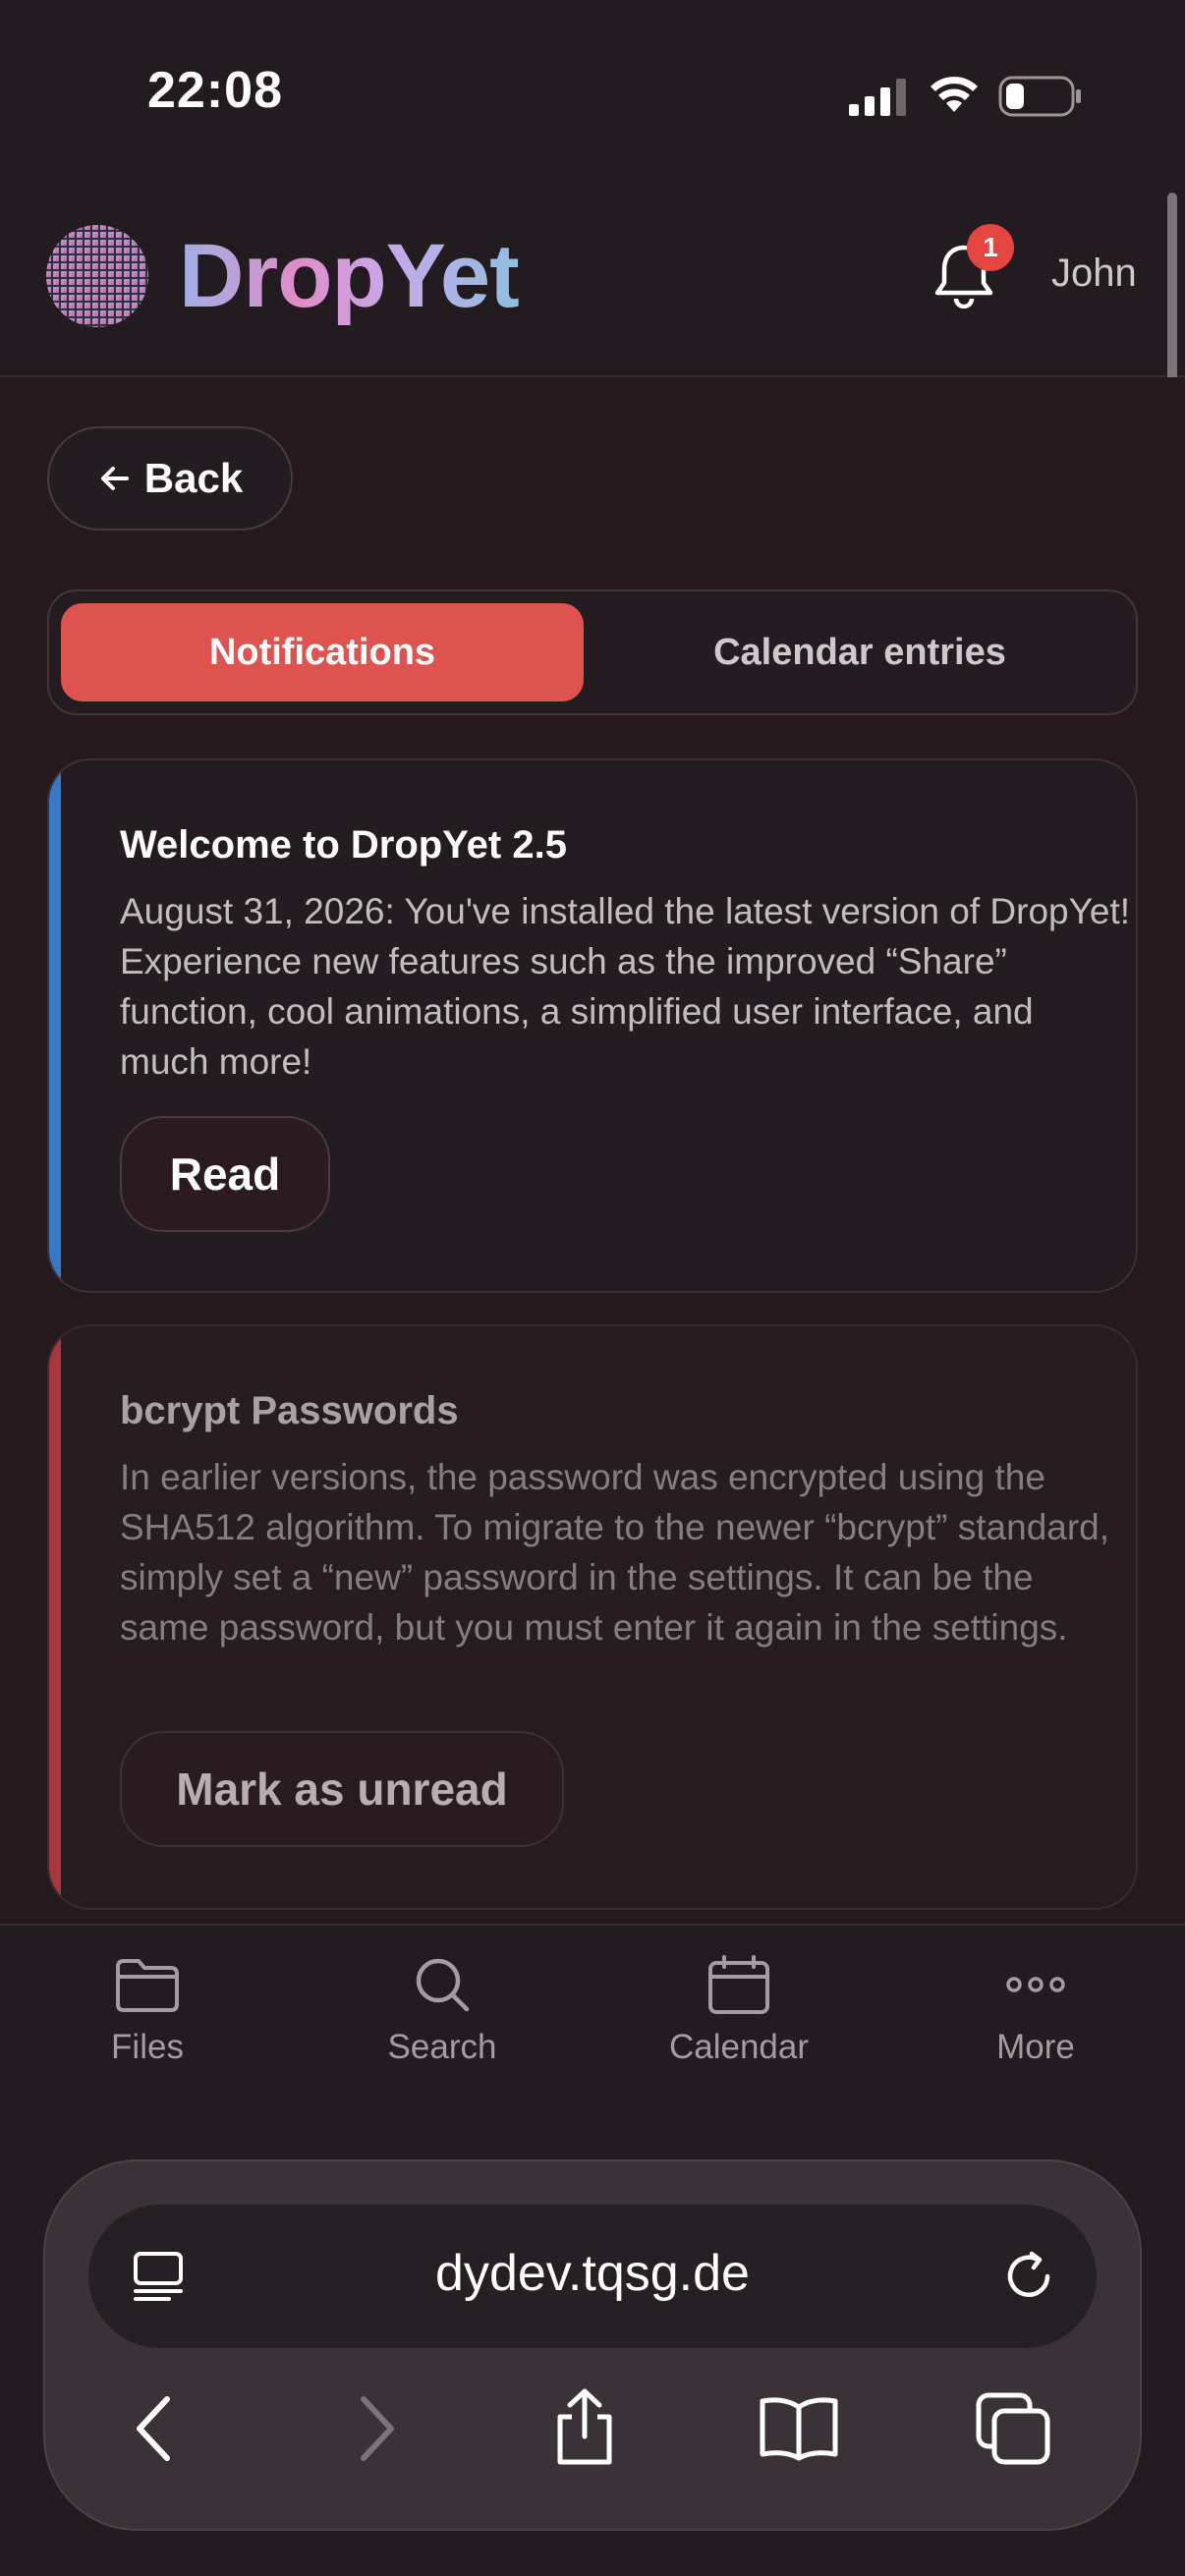 The image size is (1185, 2576). I want to click on nav-label-calendar: Calendar, so click(739, 2047).